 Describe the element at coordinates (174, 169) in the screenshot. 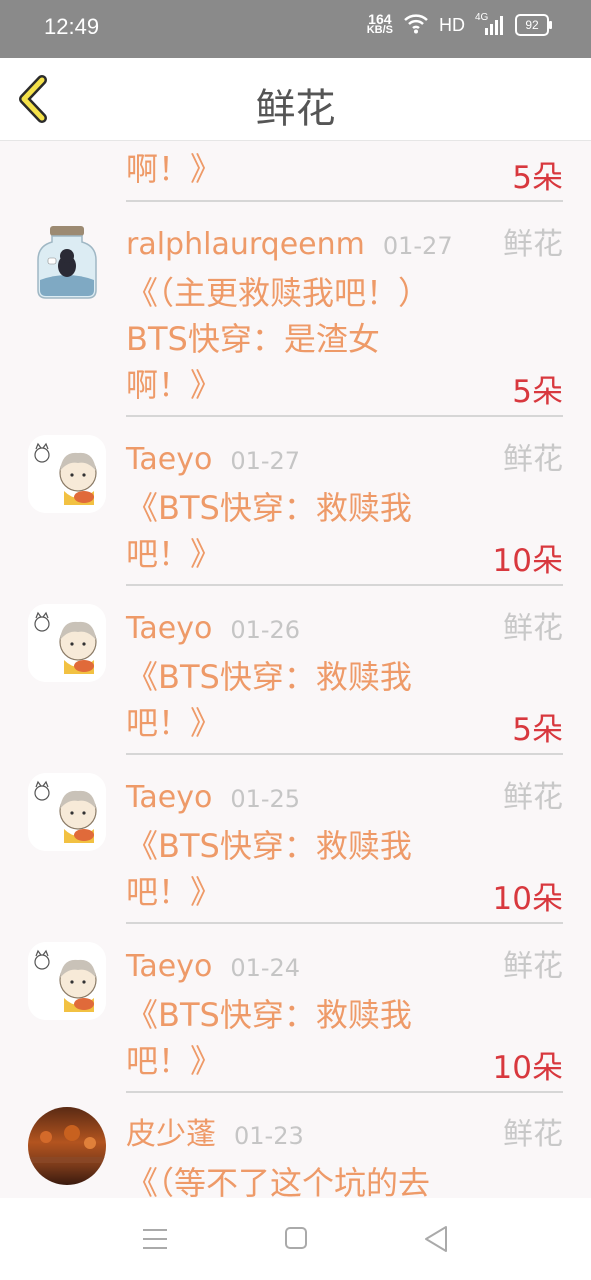

I see `book-title-tail: 啊！》` at that location.